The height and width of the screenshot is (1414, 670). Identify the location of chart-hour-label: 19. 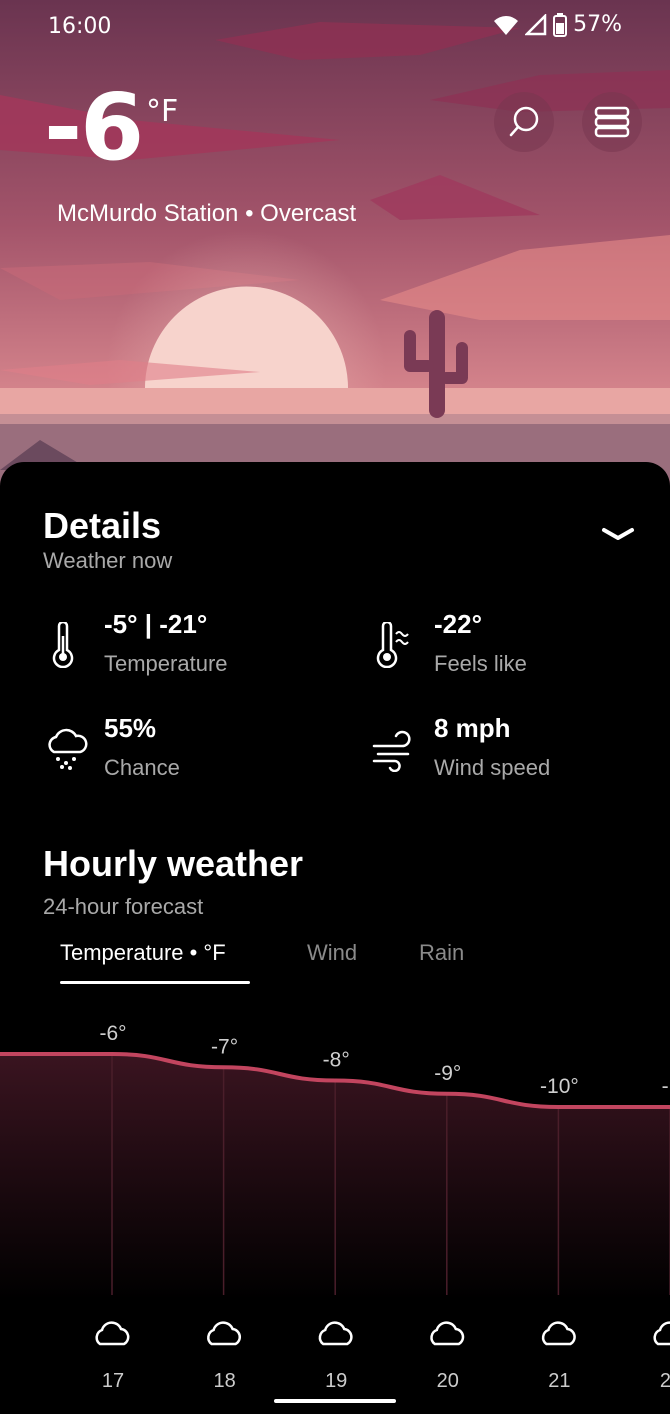
(336, 1381).